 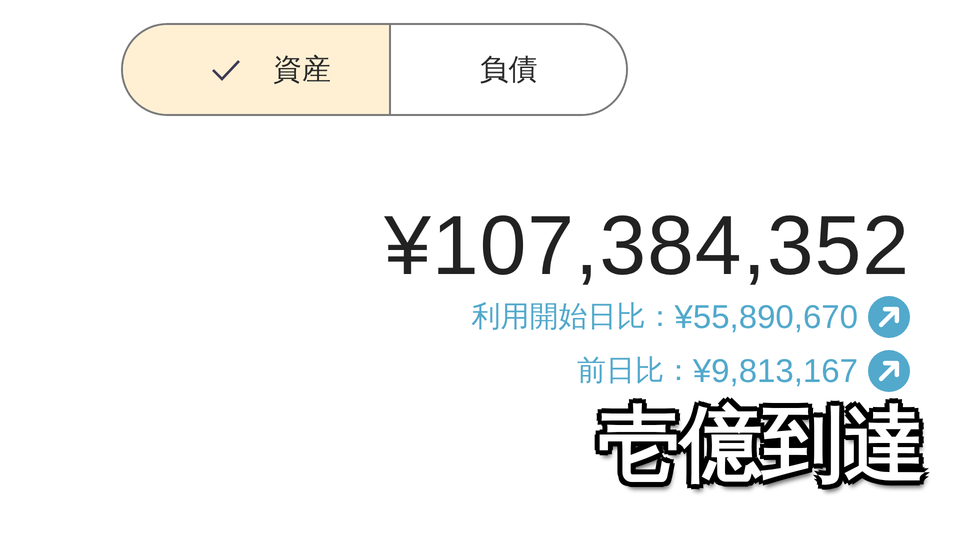 What do you see at coordinates (225, 69) in the screenshot?
I see `check-icon` at bounding box center [225, 69].